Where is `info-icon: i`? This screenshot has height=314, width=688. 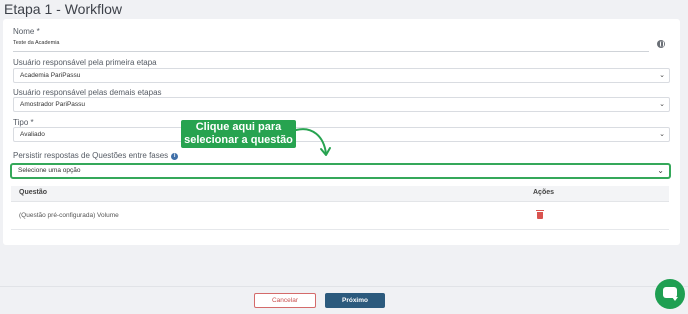 info-icon: i is located at coordinates (175, 156).